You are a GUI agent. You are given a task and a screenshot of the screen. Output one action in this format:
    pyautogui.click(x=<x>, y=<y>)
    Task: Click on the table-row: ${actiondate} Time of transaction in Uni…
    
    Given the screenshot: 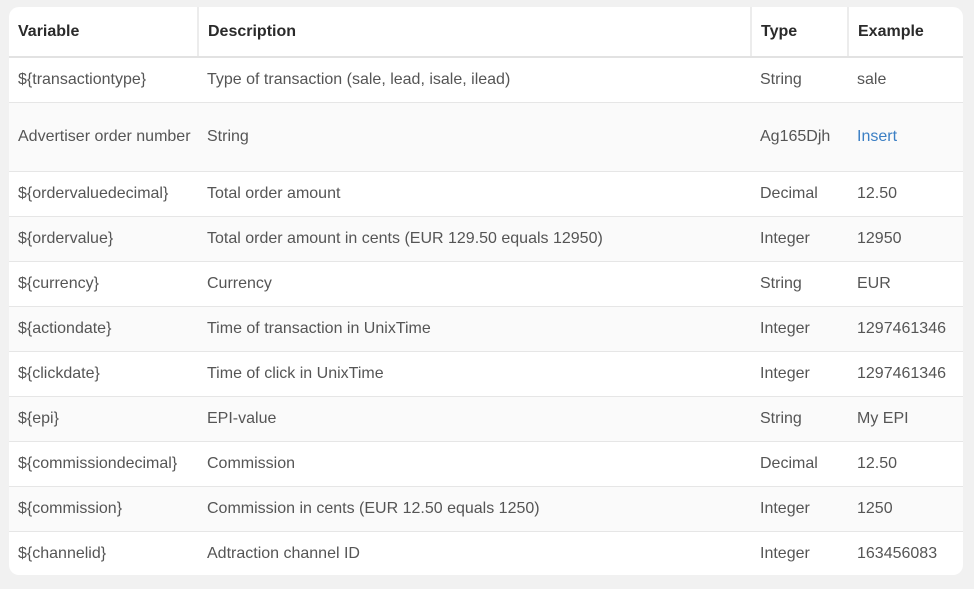 What is the action you would take?
    pyautogui.click(x=486, y=328)
    